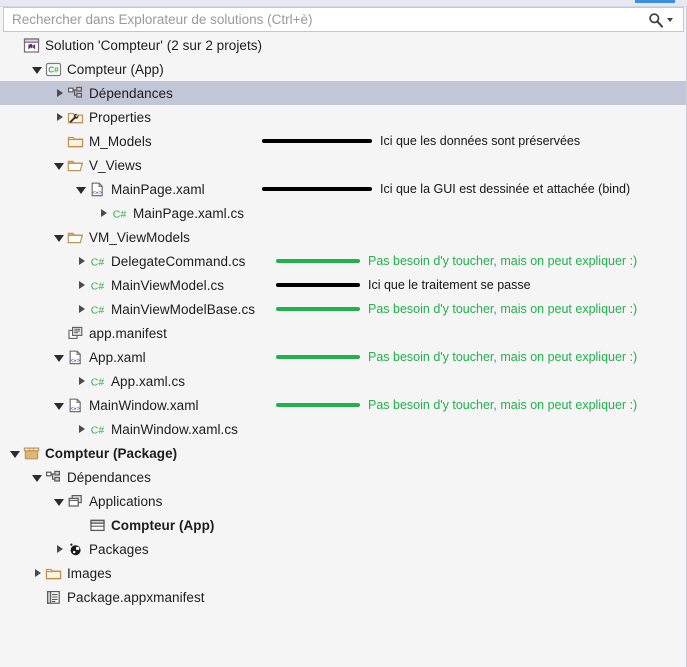 This screenshot has width=687, height=667. Describe the element at coordinates (126, 501) in the screenshot. I see `tree-item-label: Applications` at that location.